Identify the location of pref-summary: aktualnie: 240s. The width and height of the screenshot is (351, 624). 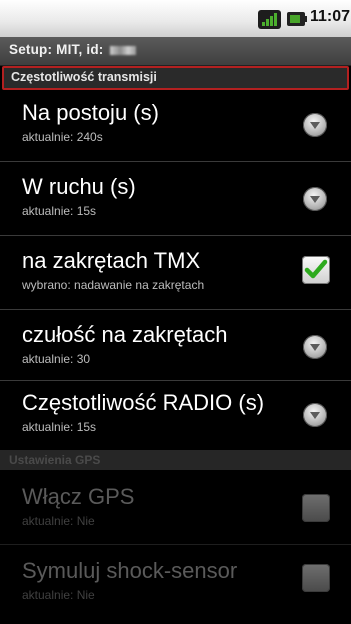
(62, 137).